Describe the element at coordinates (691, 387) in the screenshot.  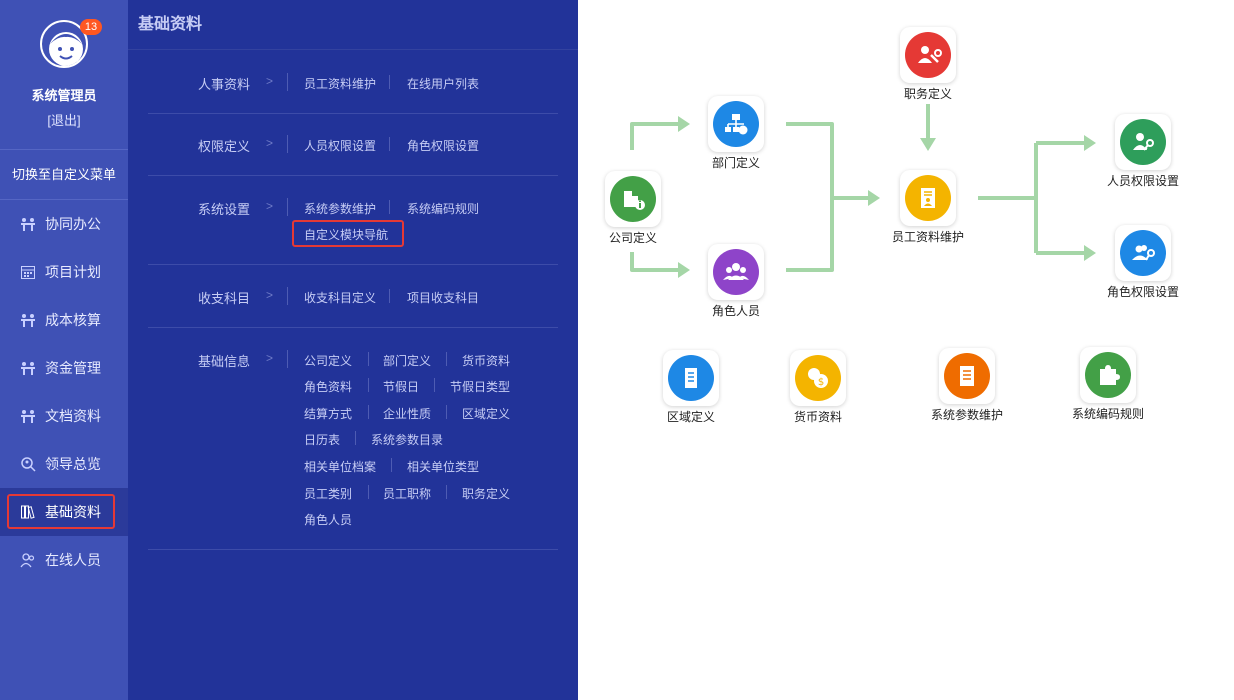
I see `flow-node-region-define: 区域定义` at that location.